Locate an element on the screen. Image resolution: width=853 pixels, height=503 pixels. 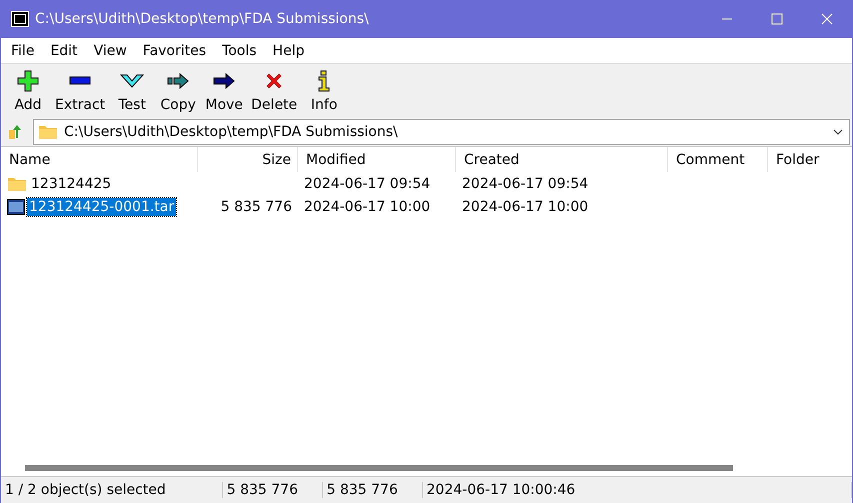
maximize-icon is located at coordinates (777, 19).